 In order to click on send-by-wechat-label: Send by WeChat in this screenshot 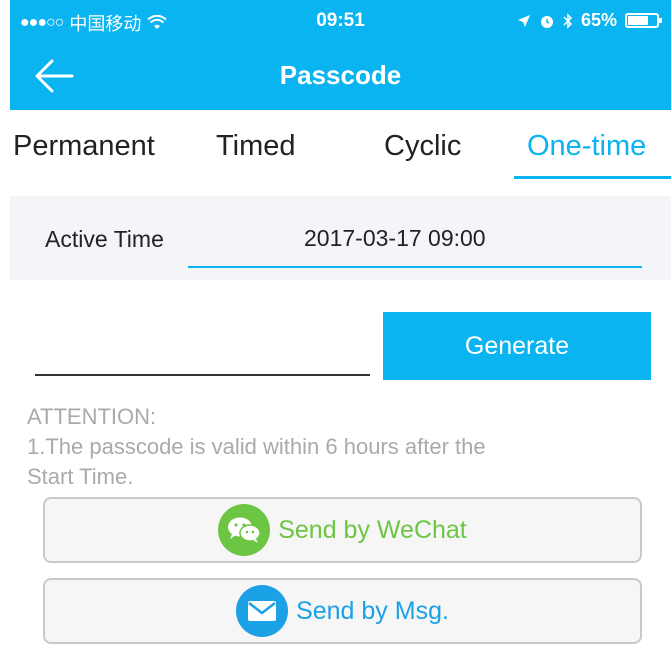, I will do `click(372, 529)`.